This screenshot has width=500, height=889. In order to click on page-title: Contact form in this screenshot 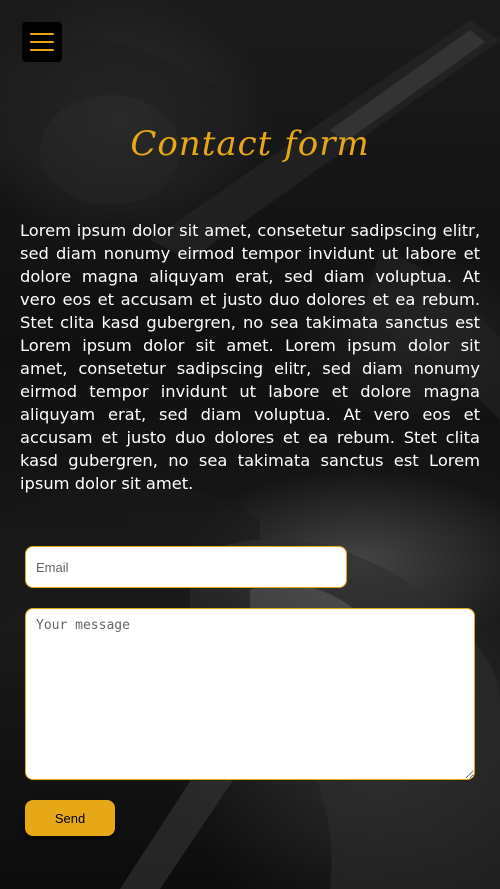, I will do `click(250, 144)`.